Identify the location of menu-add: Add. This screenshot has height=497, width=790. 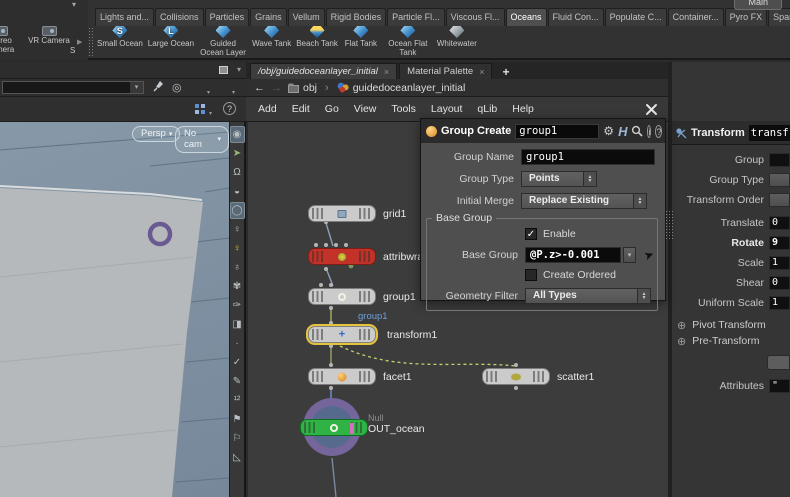
(267, 109).